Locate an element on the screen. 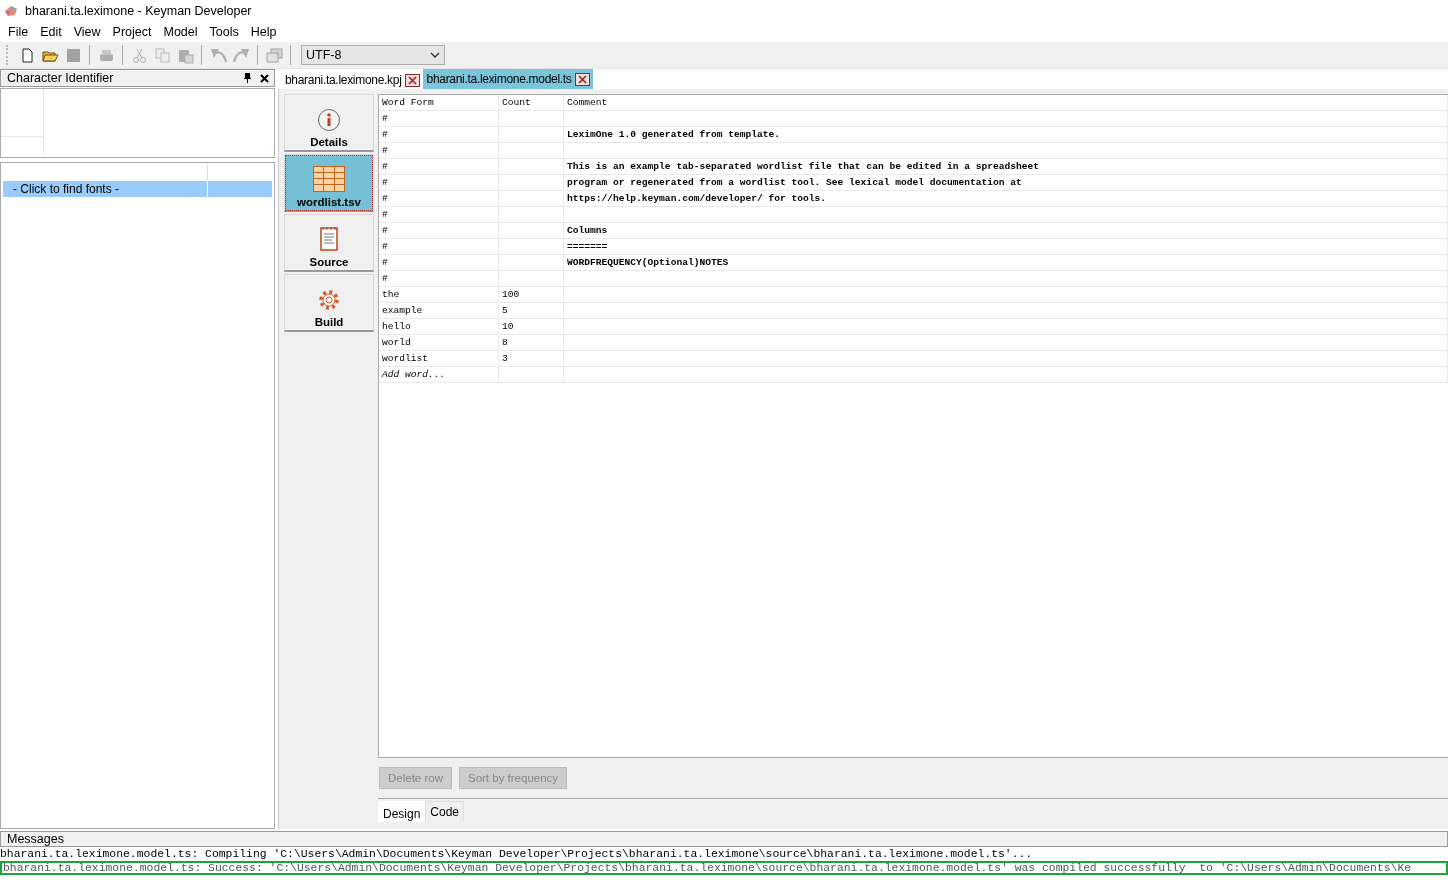 The width and height of the screenshot is (1448, 890). undo-icon is located at coordinates (218, 55).